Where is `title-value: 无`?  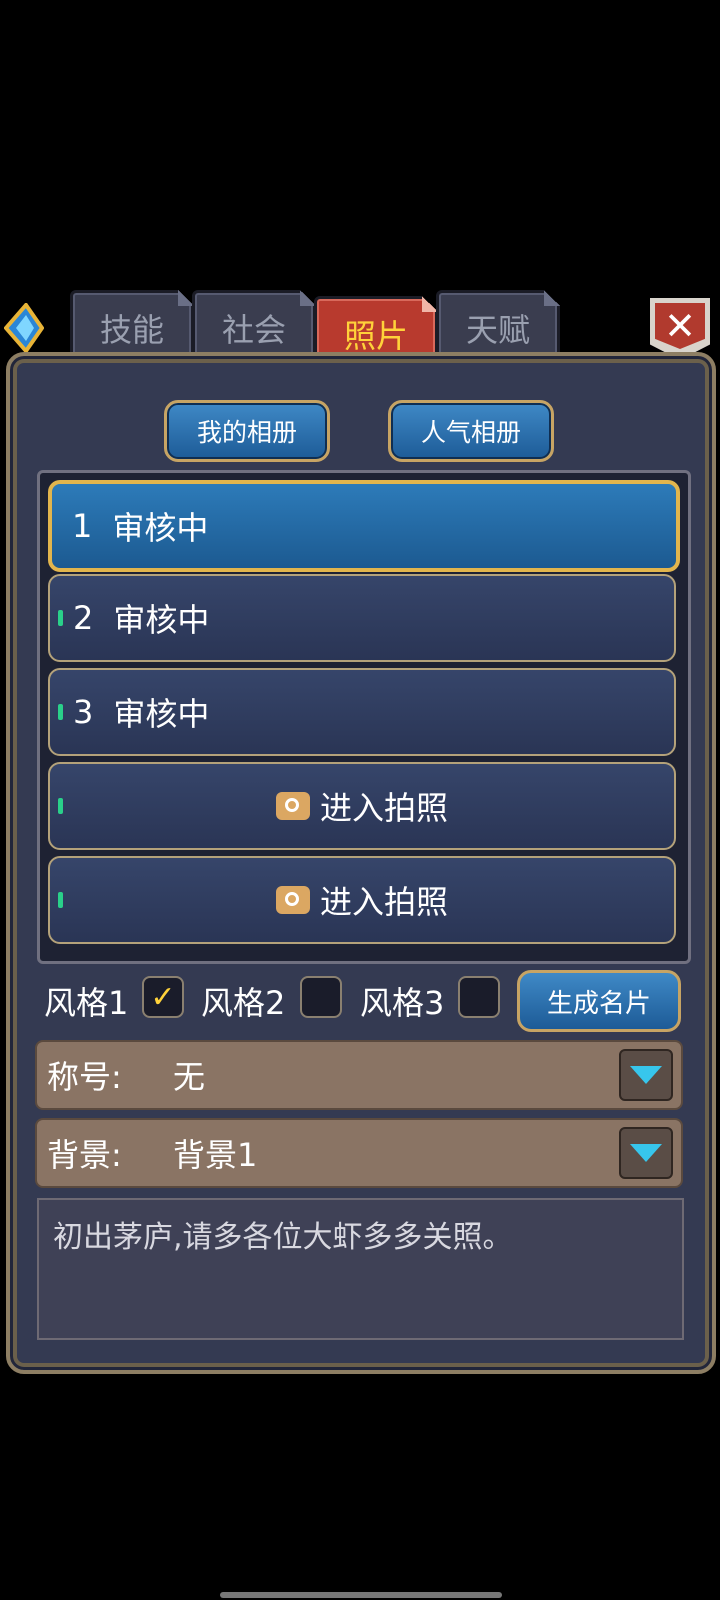 title-value: 无 is located at coordinates (189, 1077).